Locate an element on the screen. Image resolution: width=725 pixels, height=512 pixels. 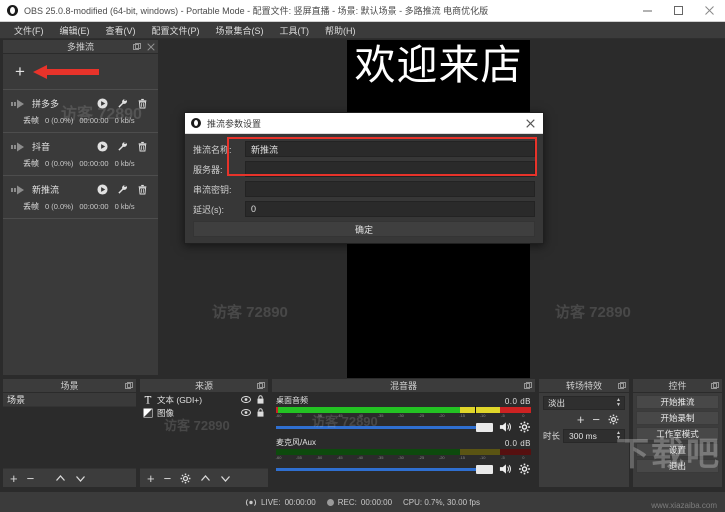
stream-name-label: 推流名称: is located at coordinates (212, 149).